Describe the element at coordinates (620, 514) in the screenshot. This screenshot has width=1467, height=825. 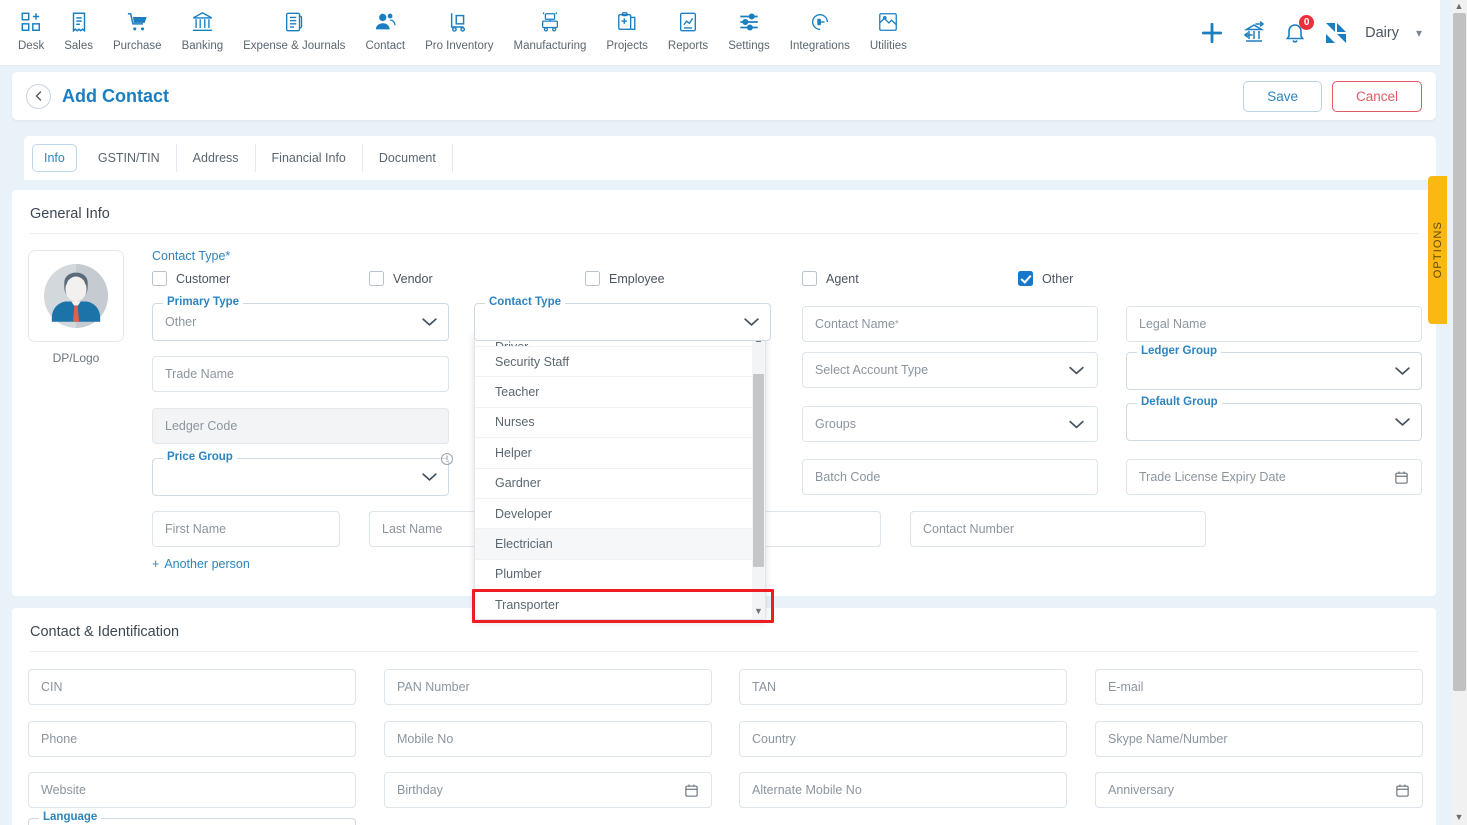
I see `dropdown-option-developer: Developer` at that location.